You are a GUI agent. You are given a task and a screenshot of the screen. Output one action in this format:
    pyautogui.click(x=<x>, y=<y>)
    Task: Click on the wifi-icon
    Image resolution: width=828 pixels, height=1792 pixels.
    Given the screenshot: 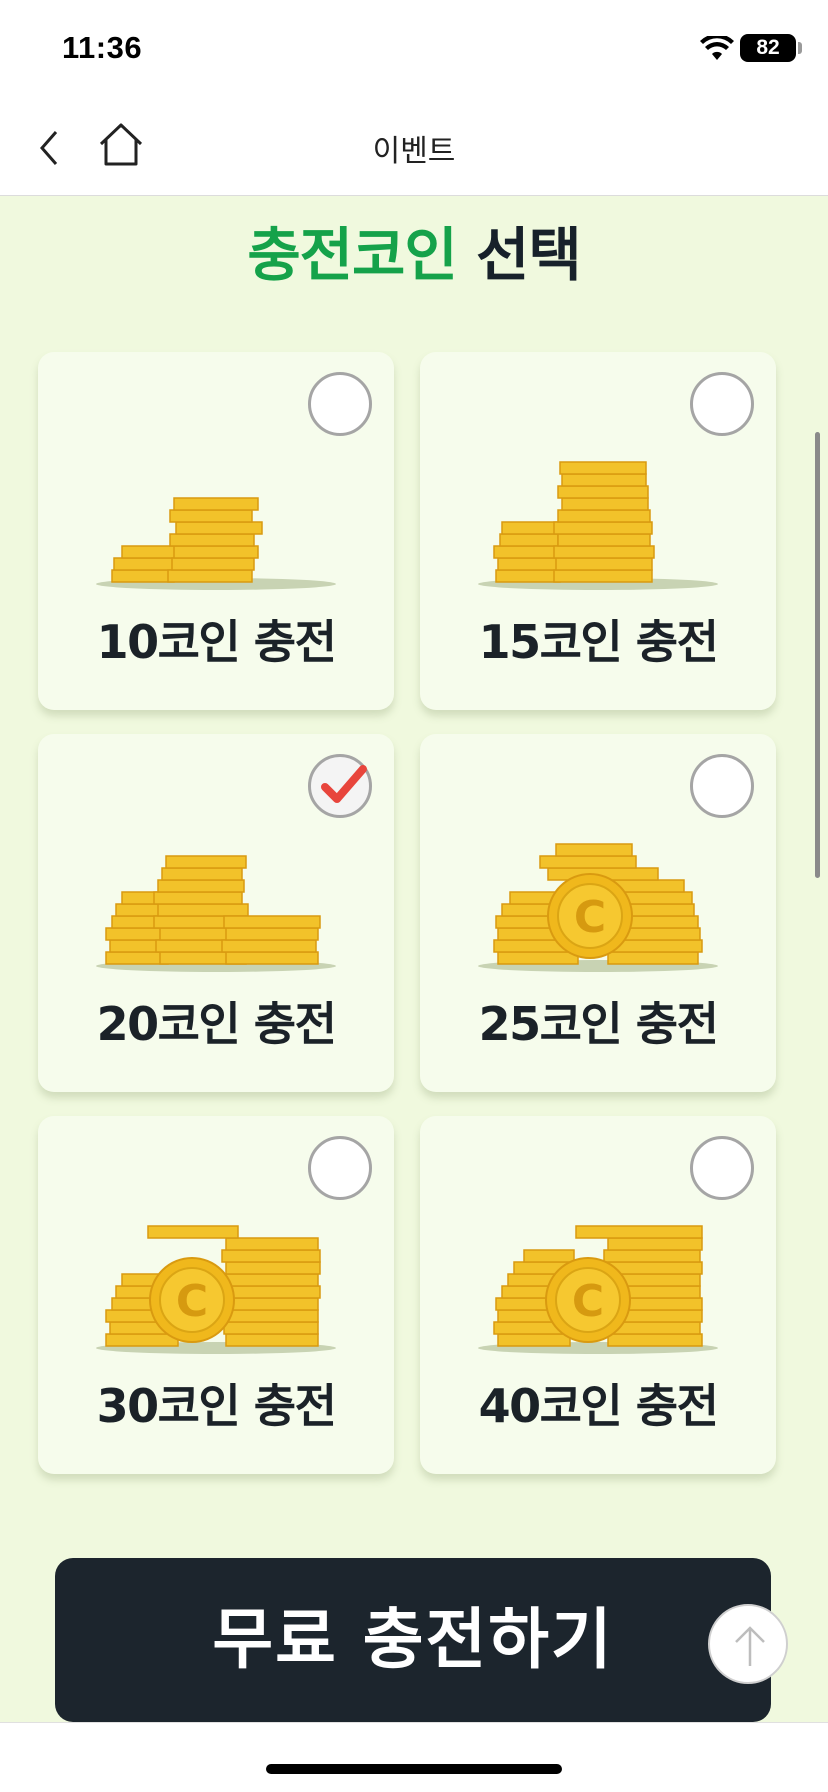 What is the action you would take?
    pyautogui.click(x=717, y=48)
    